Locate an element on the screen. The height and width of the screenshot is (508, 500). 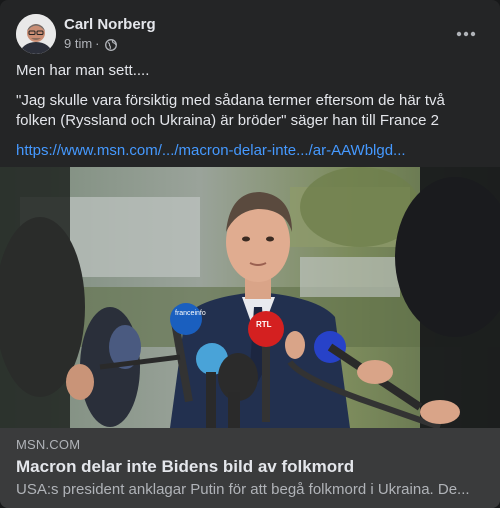
more-options-button is located at coordinates (466, 34).